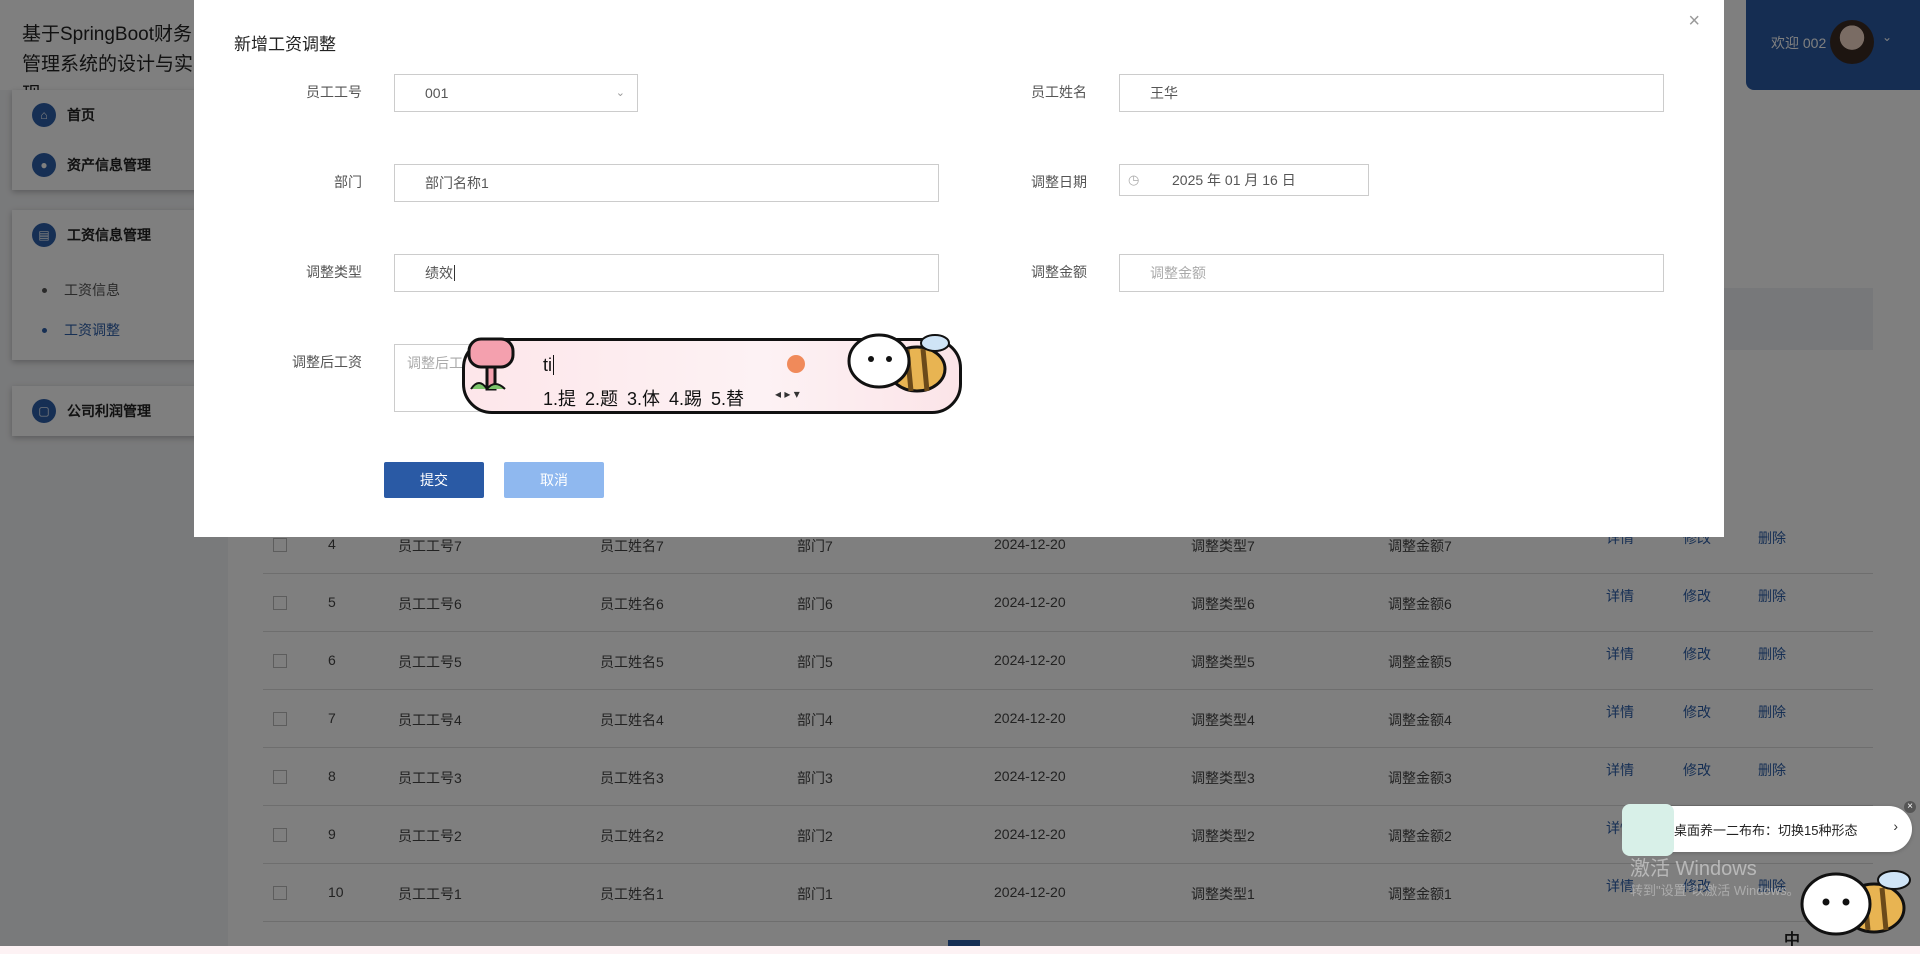  What do you see at coordinates (1059, 92) in the screenshot?
I see `emp-name-label: 员工姓名` at bounding box center [1059, 92].